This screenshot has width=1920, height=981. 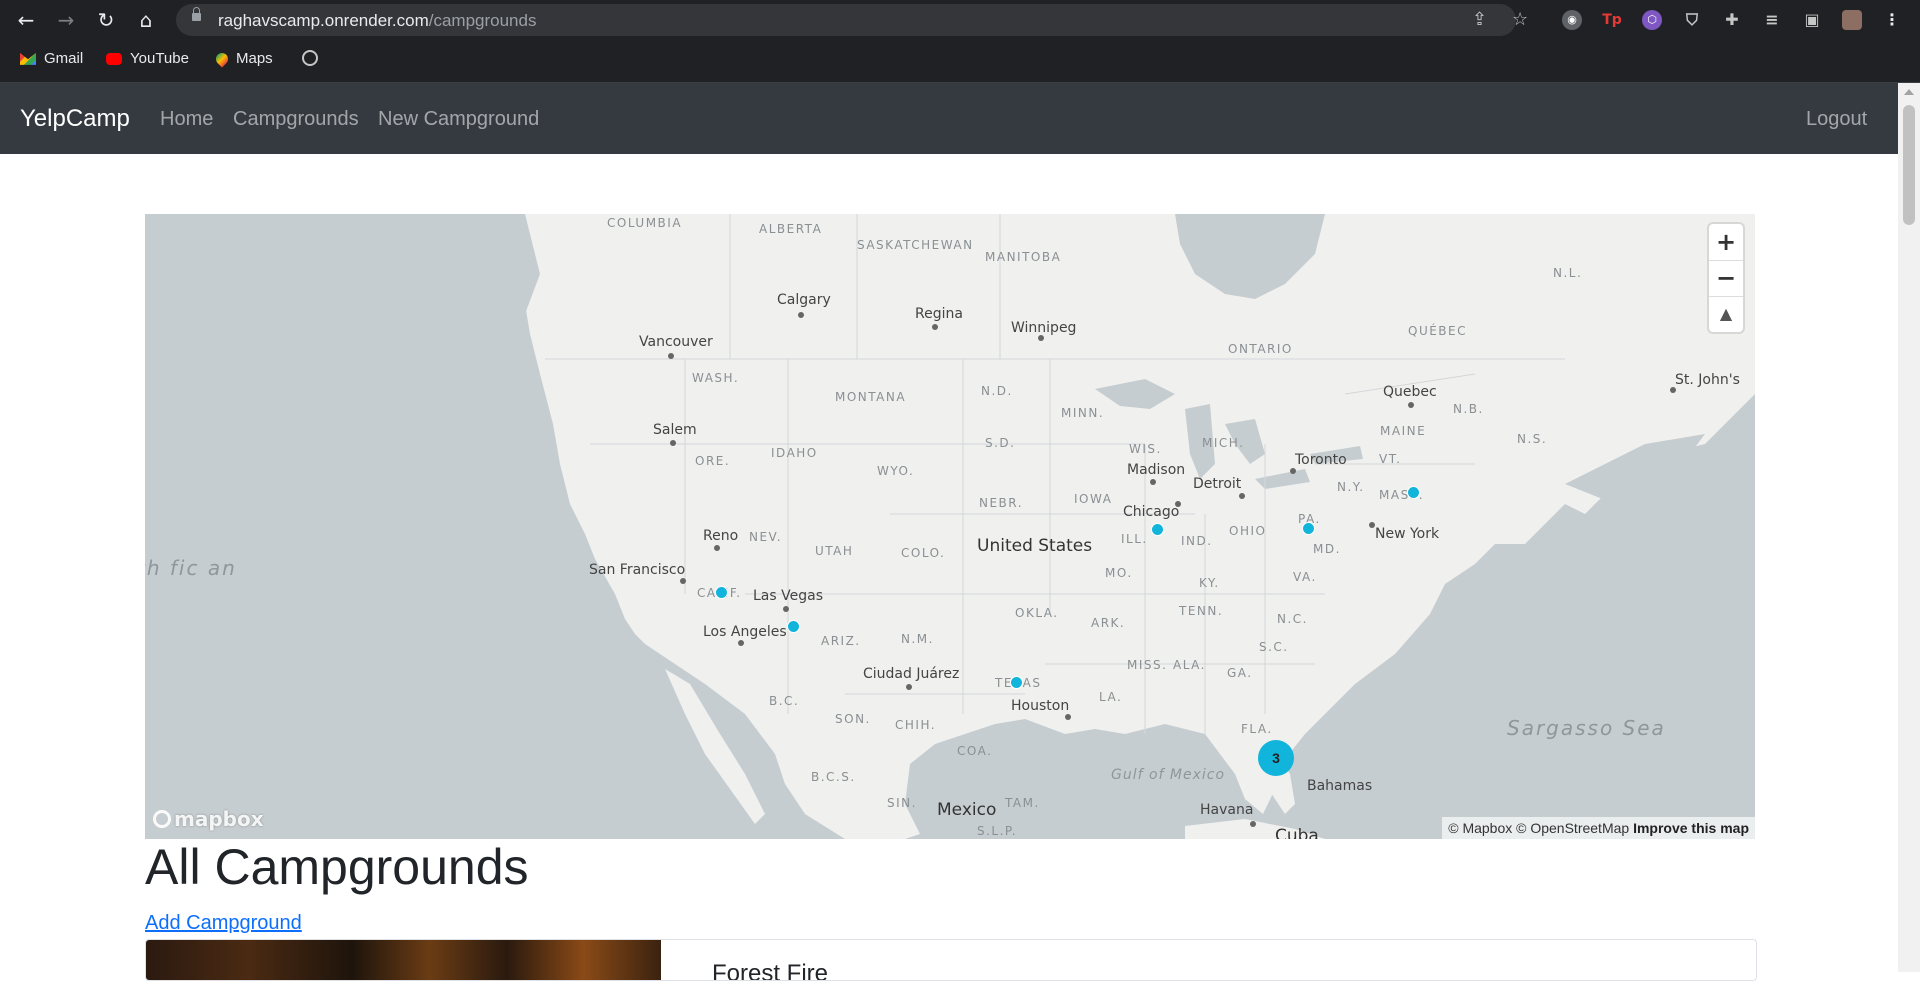 I want to click on share-icon: ⇪, so click(x=1479, y=20).